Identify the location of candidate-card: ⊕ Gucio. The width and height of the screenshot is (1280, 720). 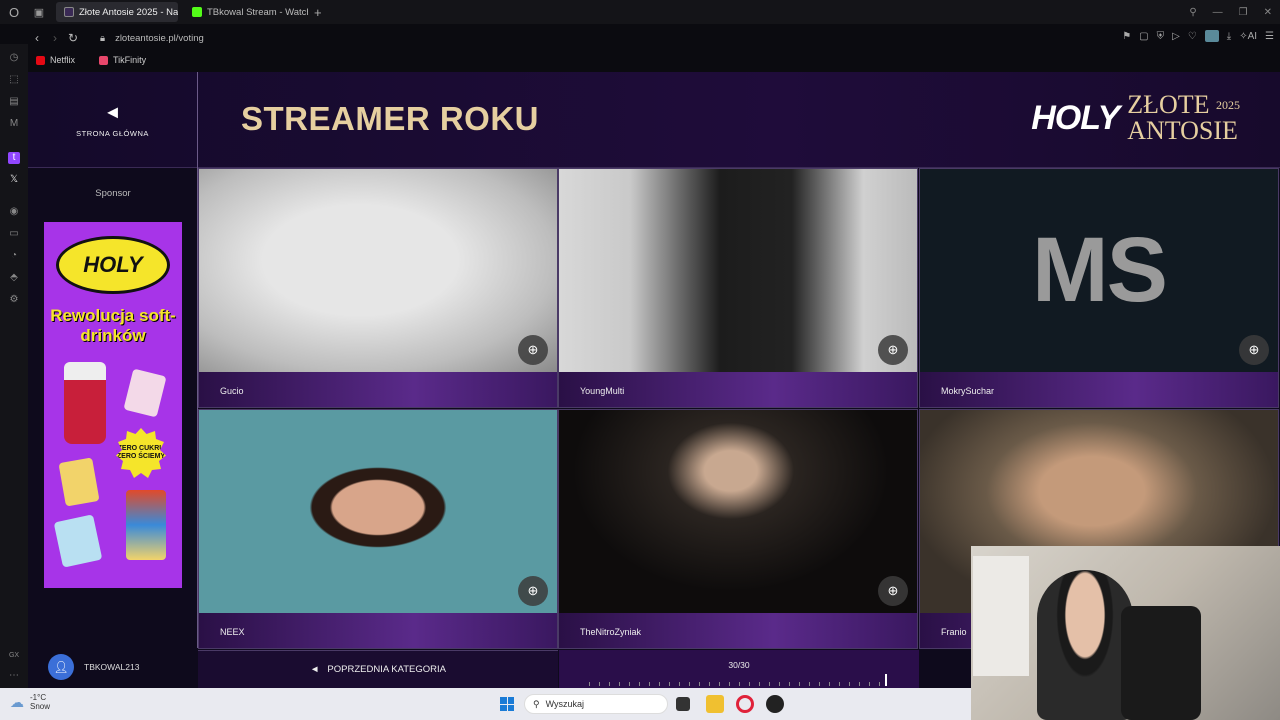
(378, 288).